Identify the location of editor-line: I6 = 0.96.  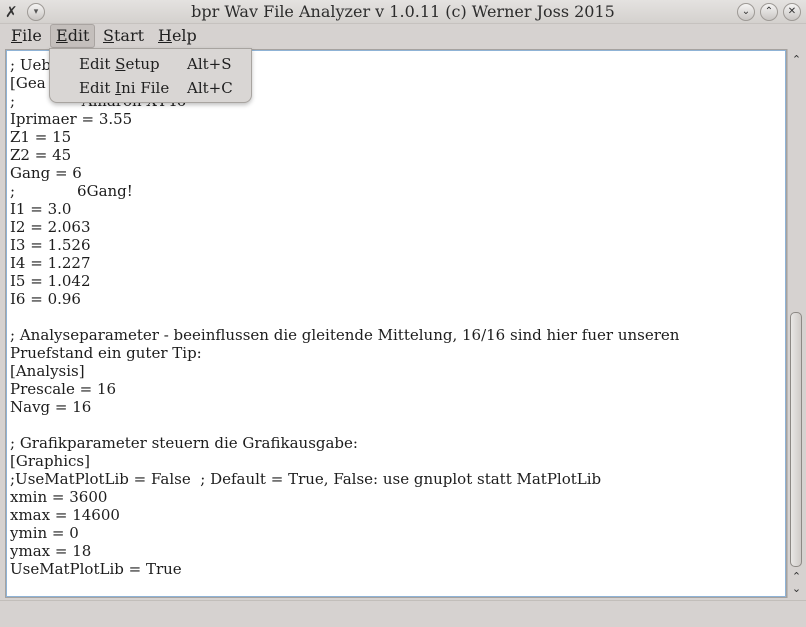
(45, 299).